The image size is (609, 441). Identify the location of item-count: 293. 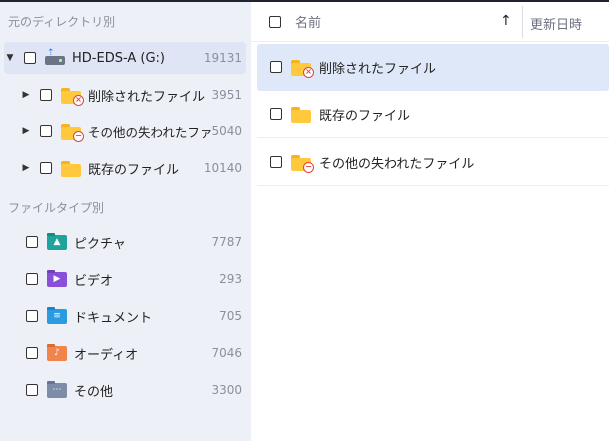
(230, 279).